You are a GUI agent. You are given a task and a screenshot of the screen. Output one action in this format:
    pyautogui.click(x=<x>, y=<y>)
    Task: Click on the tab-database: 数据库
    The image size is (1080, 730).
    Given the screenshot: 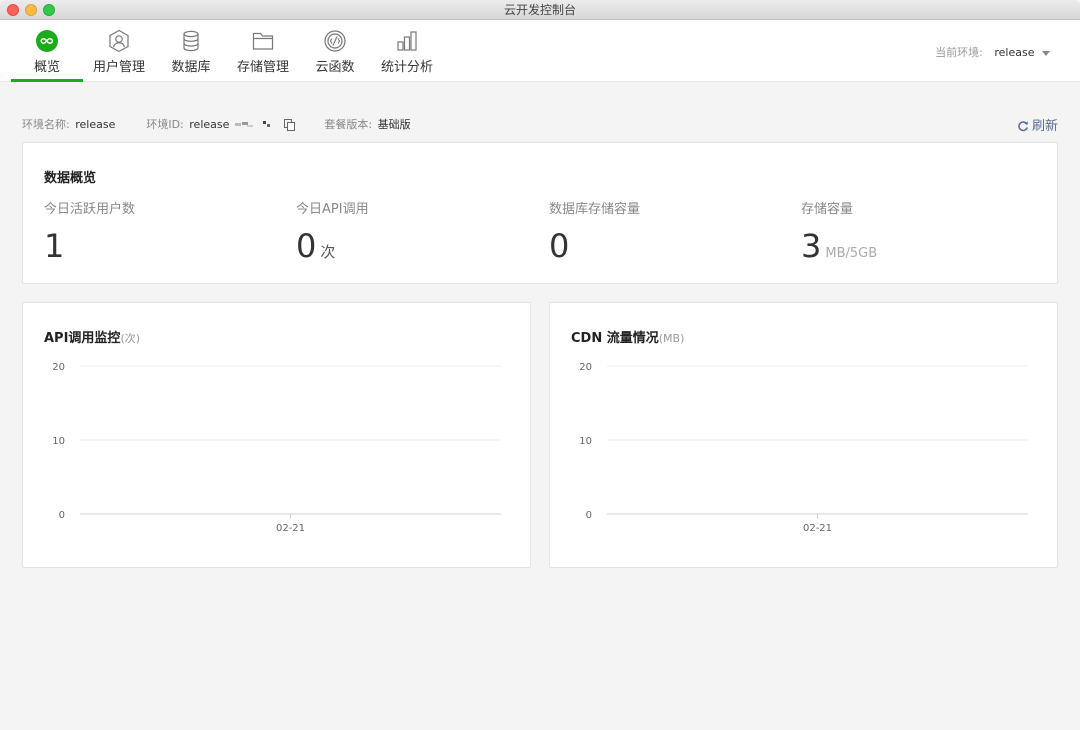 What is the action you would take?
    pyautogui.click(x=191, y=51)
    